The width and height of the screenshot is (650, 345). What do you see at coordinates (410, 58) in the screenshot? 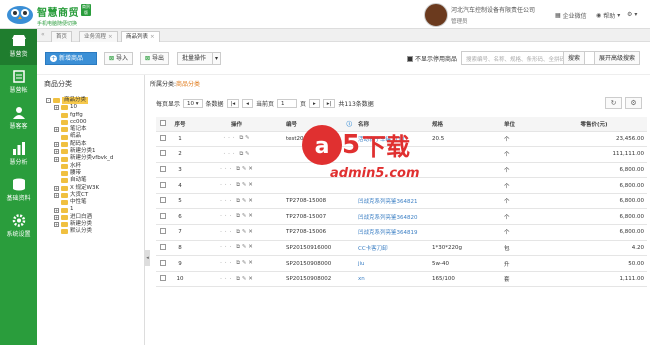
I see `checkbox` at bounding box center [410, 58].